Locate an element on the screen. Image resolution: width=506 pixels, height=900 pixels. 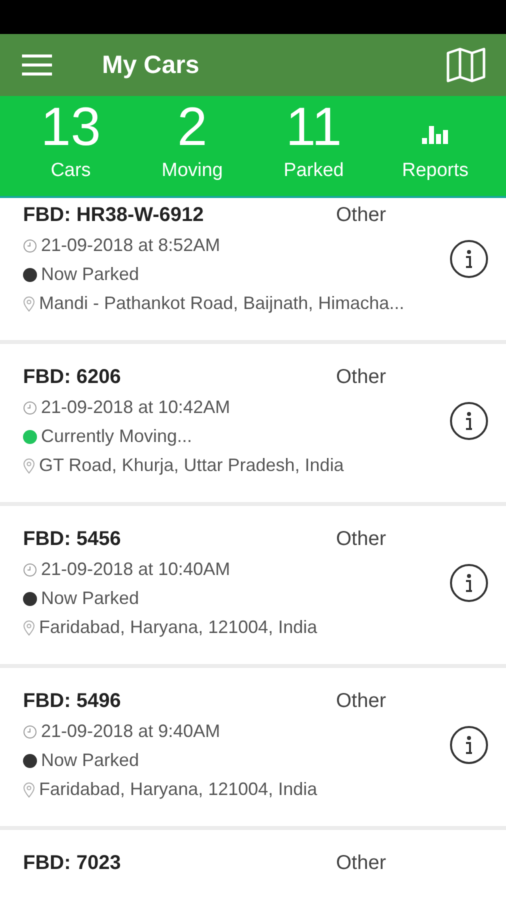
timestamp: 21-09-2018 at 8:52AM is located at coordinates (130, 245).